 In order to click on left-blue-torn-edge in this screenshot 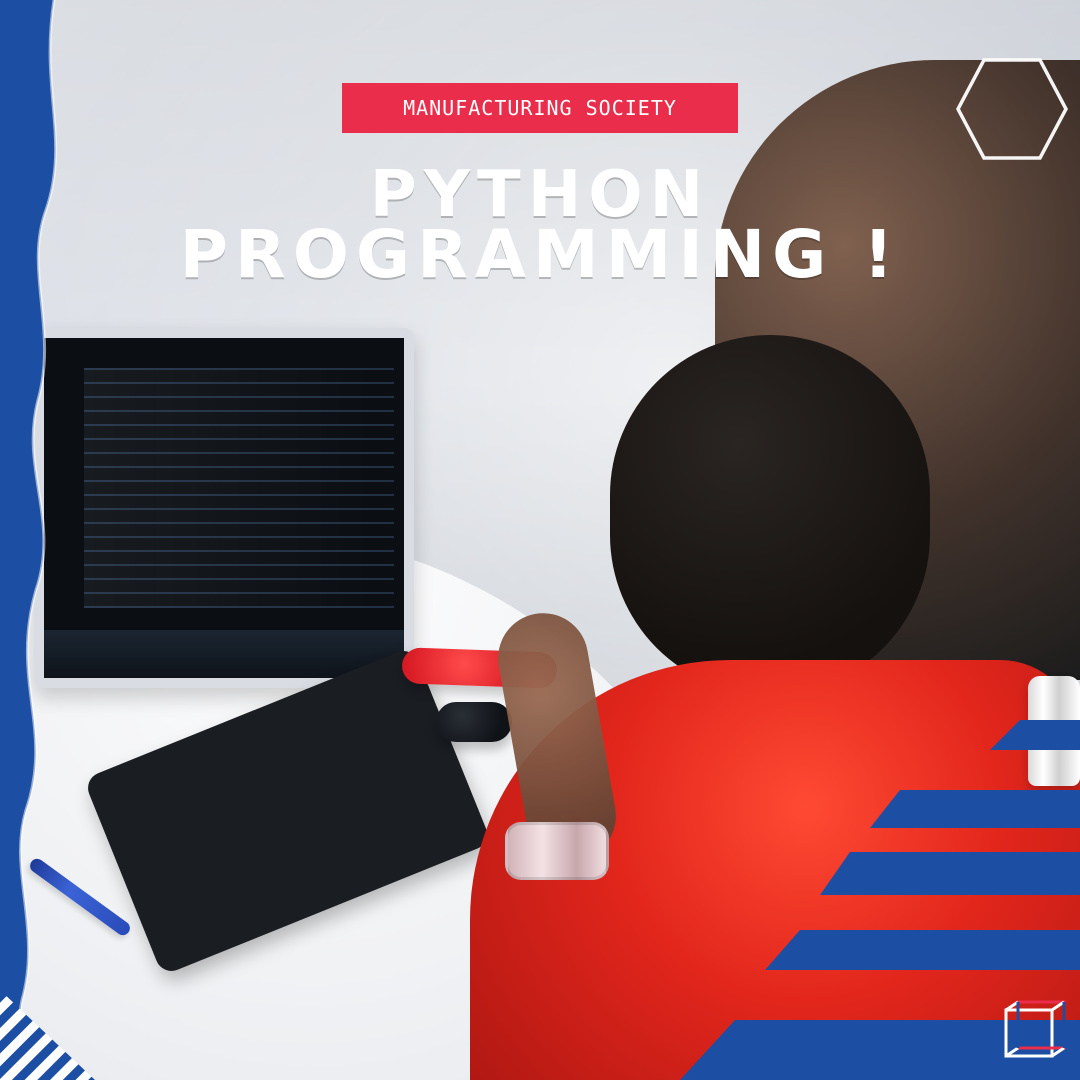, I will do `click(29, 540)`.